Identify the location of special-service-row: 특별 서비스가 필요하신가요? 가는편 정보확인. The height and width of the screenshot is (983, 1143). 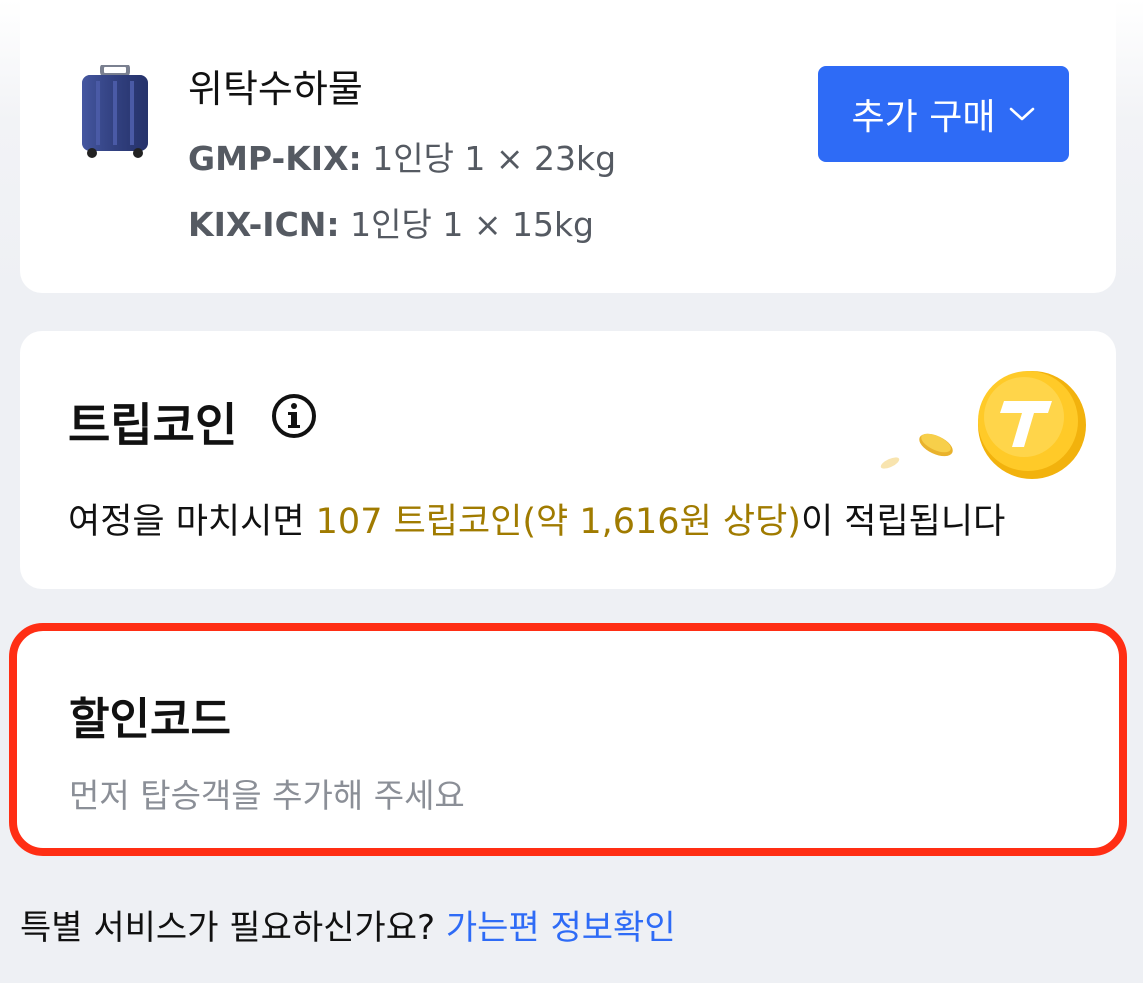
(348, 924).